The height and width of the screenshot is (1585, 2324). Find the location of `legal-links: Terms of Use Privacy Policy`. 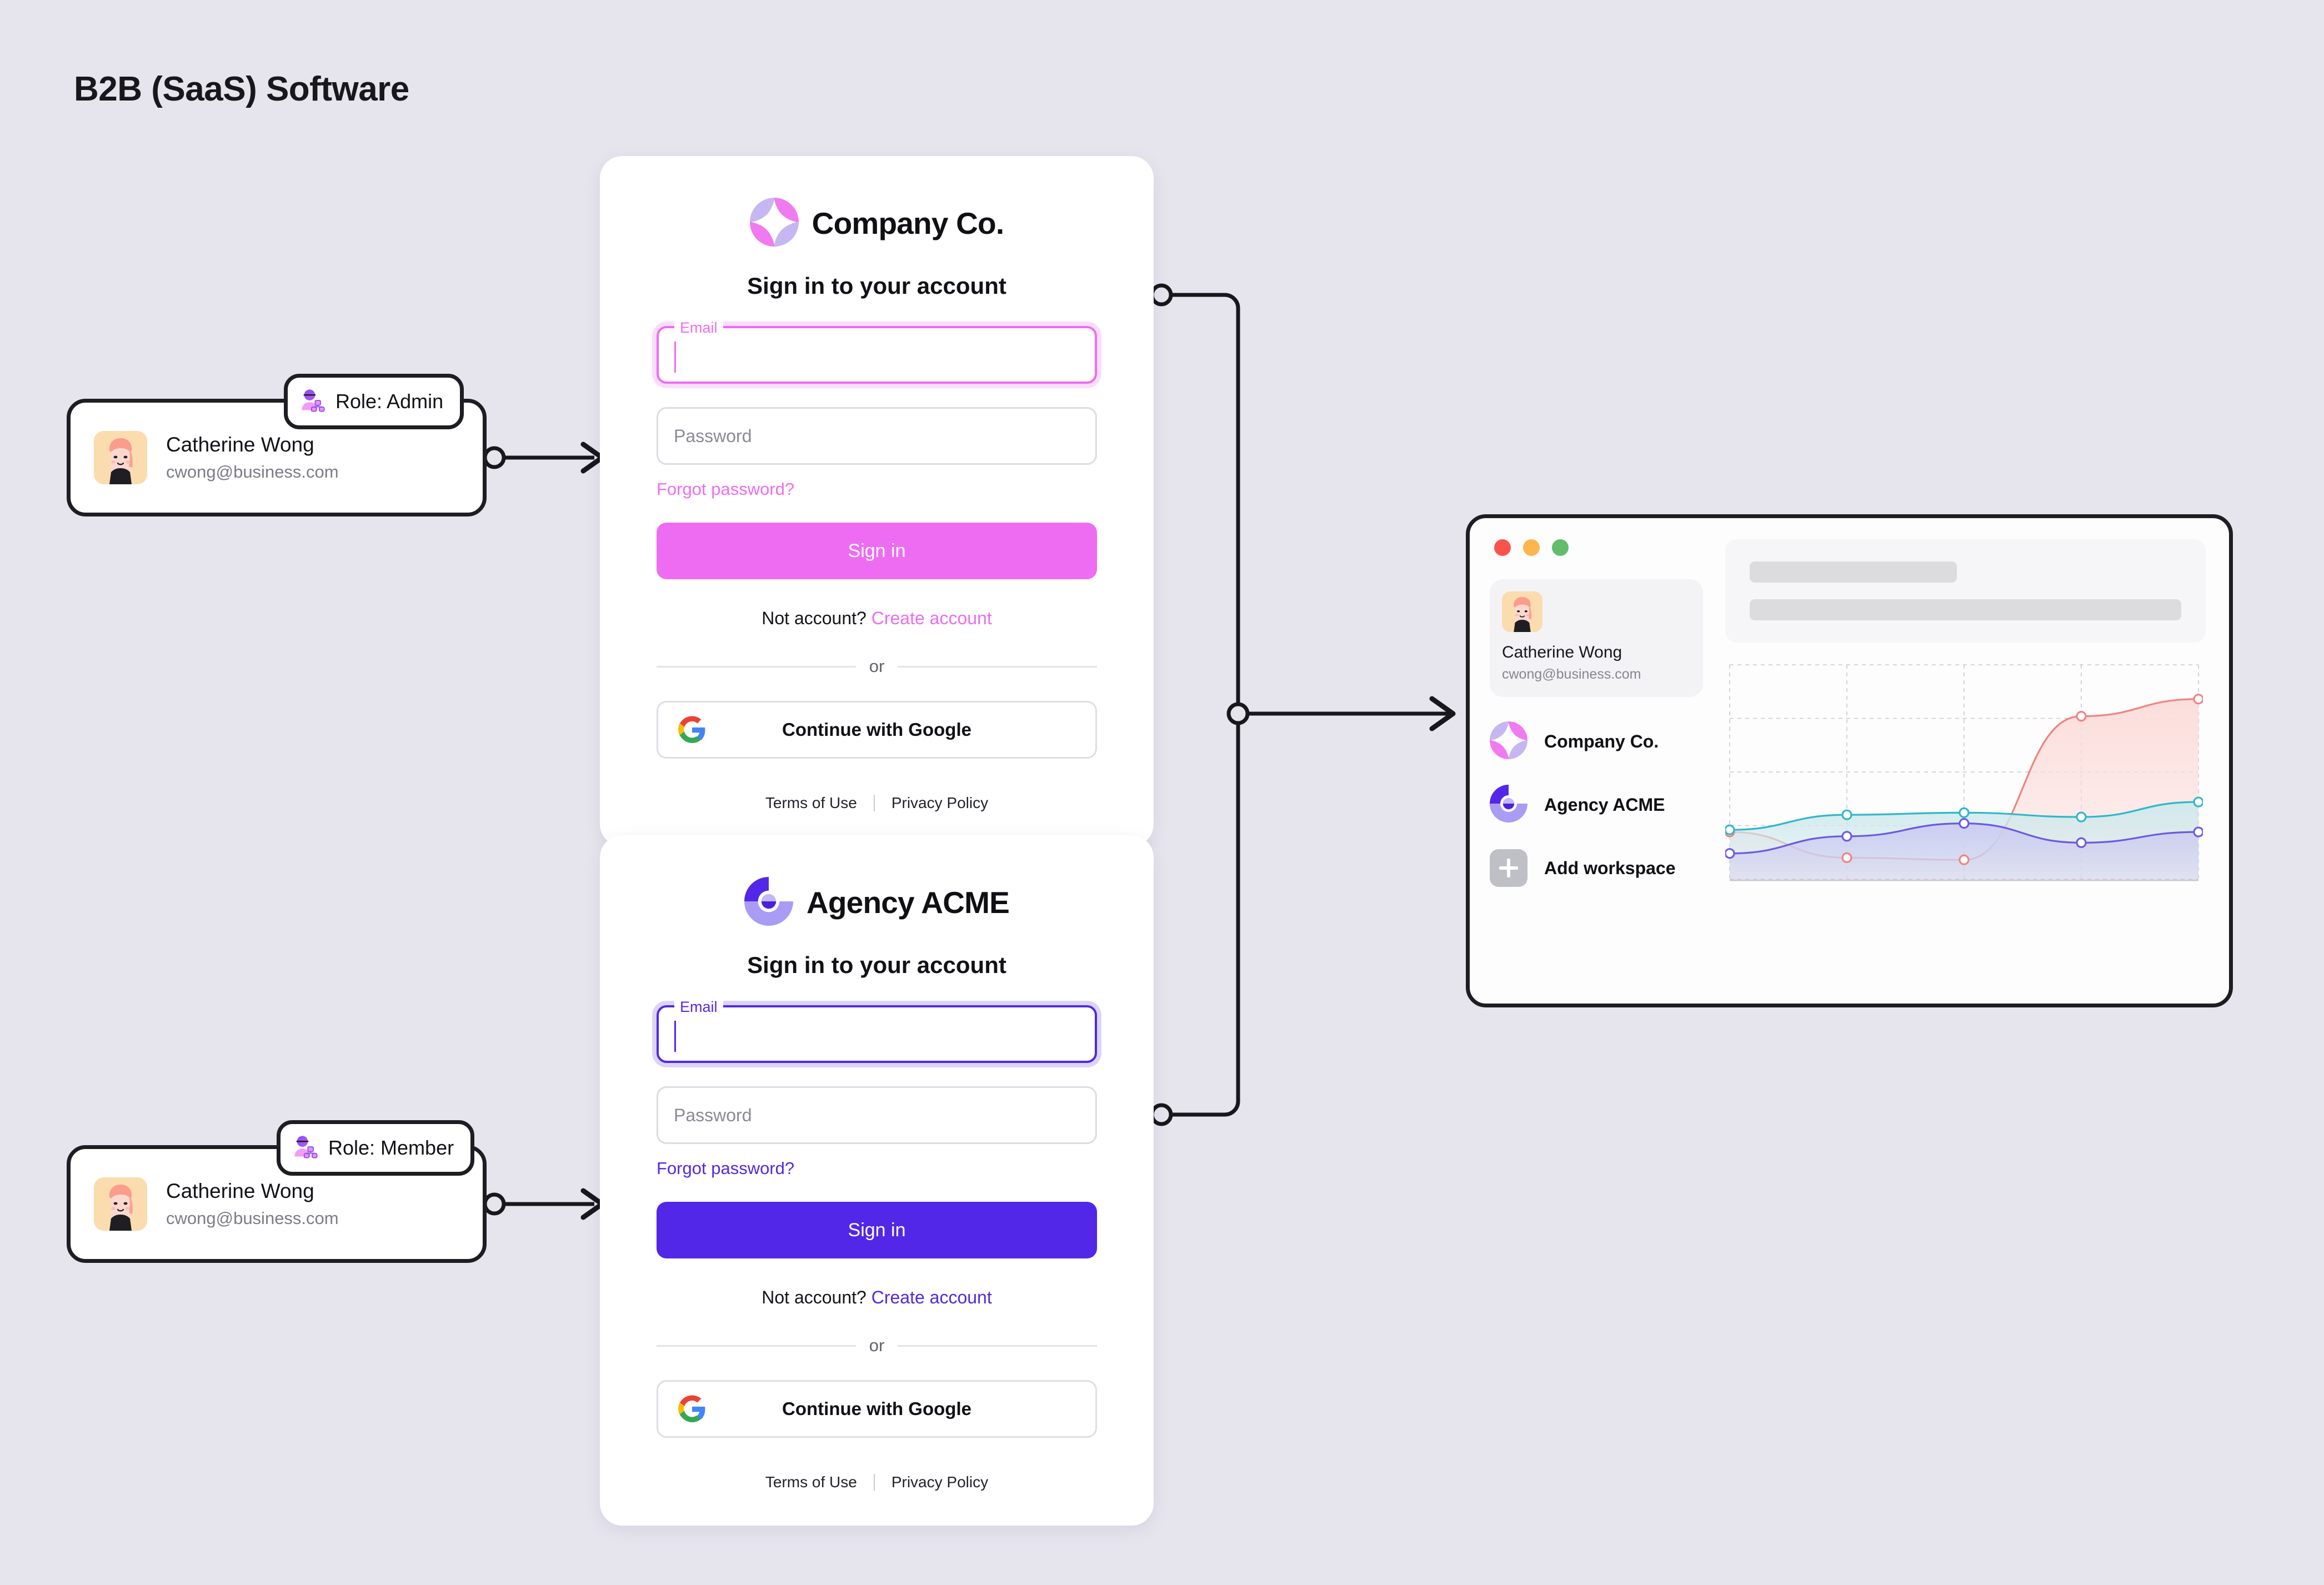

legal-links: Terms of Use Privacy Policy is located at coordinates (877, 1499).